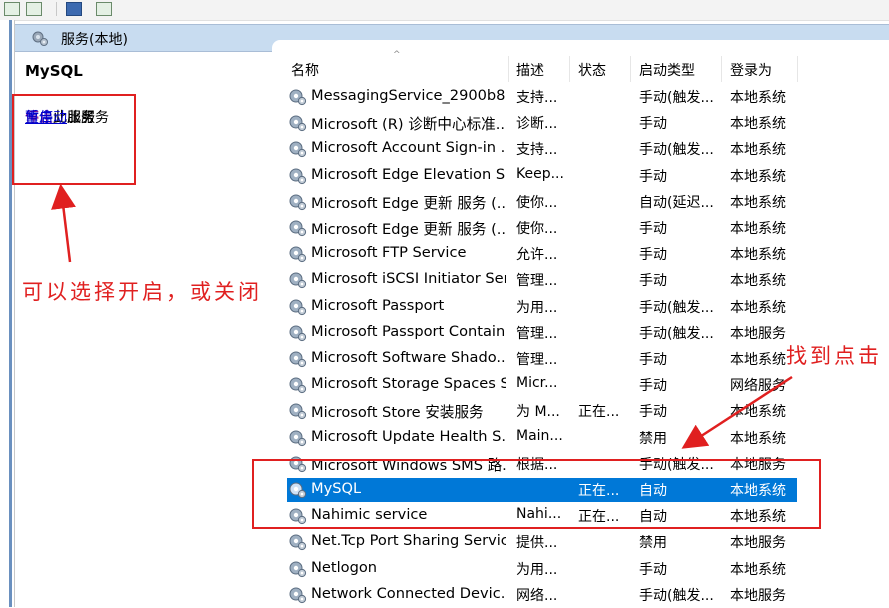  I want to click on toolbar, so click(444, 10).